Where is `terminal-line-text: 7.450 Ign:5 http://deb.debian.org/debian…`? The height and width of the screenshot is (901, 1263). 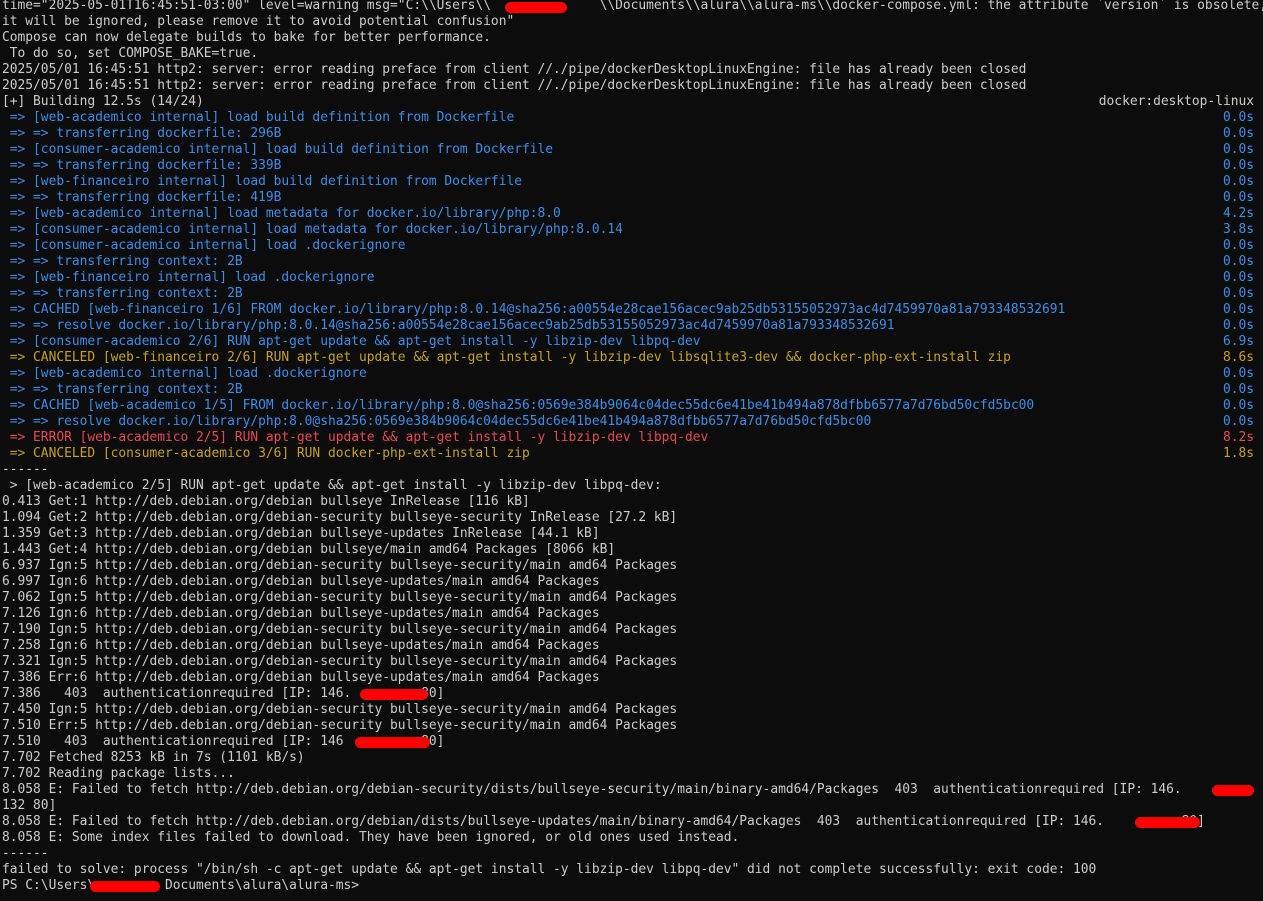 terminal-line-text: 7.450 Ign:5 http://deb.debian.org/debian… is located at coordinates (340, 709).